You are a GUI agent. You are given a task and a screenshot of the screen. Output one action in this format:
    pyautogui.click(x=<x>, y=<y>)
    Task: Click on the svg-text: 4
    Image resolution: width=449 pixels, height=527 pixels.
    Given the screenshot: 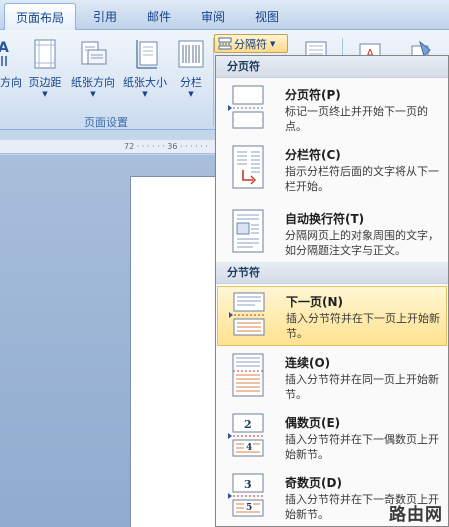 What is the action you would take?
    pyautogui.click(x=249, y=448)
    